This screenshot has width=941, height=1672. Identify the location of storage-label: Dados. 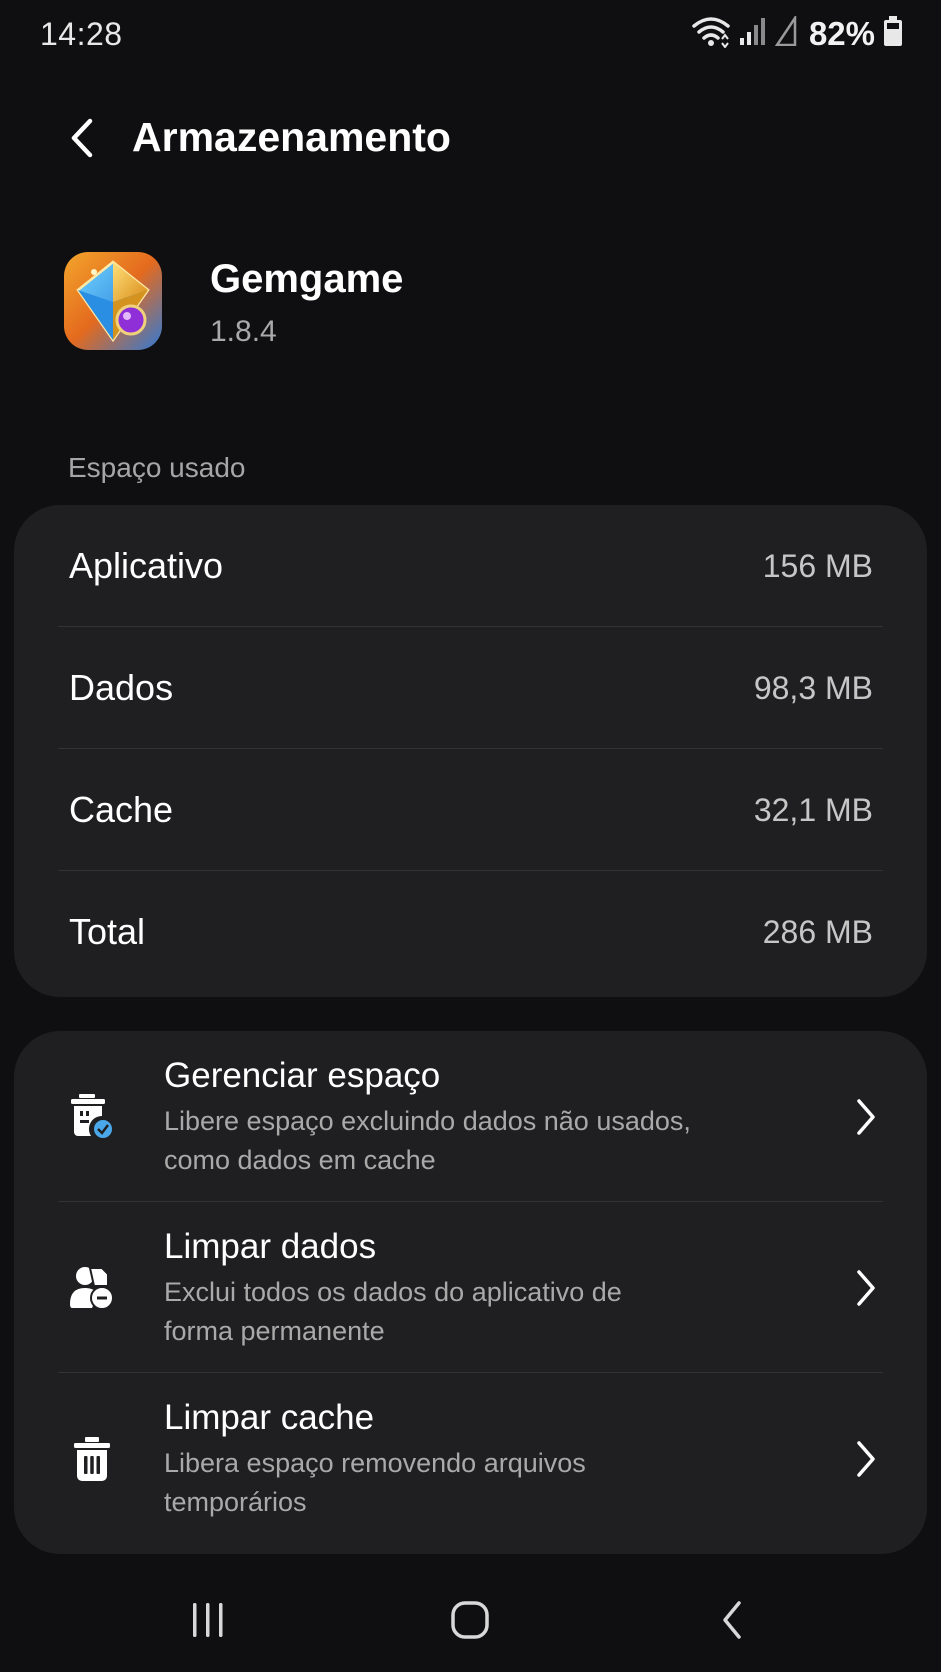
(121, 687).